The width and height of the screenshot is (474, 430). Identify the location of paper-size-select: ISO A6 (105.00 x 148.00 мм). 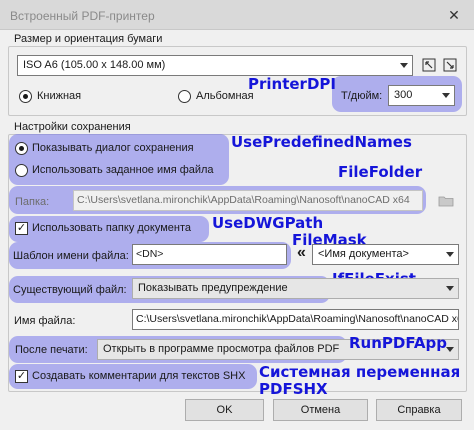
(215, 65).